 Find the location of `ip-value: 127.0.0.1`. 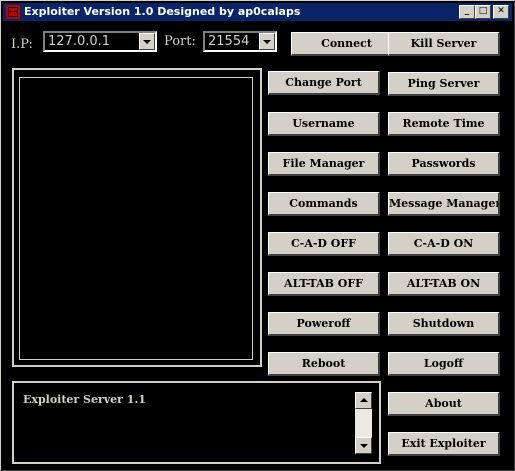

ip-value: 127.0.0.1 is located at coordinates (79, 41).